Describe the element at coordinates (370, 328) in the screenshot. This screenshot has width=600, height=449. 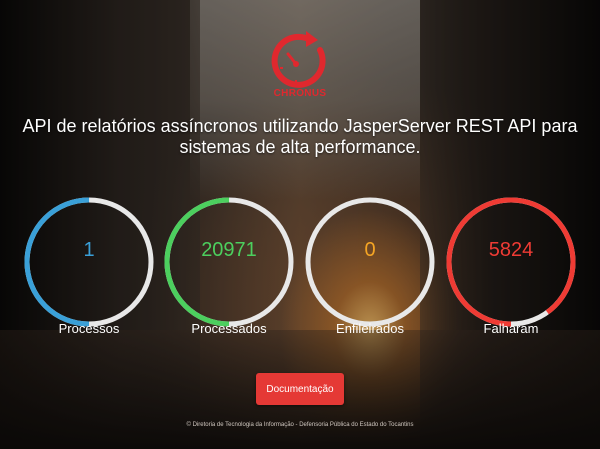
I see `stat-enfileirados-label: Enfileirados` at that location.